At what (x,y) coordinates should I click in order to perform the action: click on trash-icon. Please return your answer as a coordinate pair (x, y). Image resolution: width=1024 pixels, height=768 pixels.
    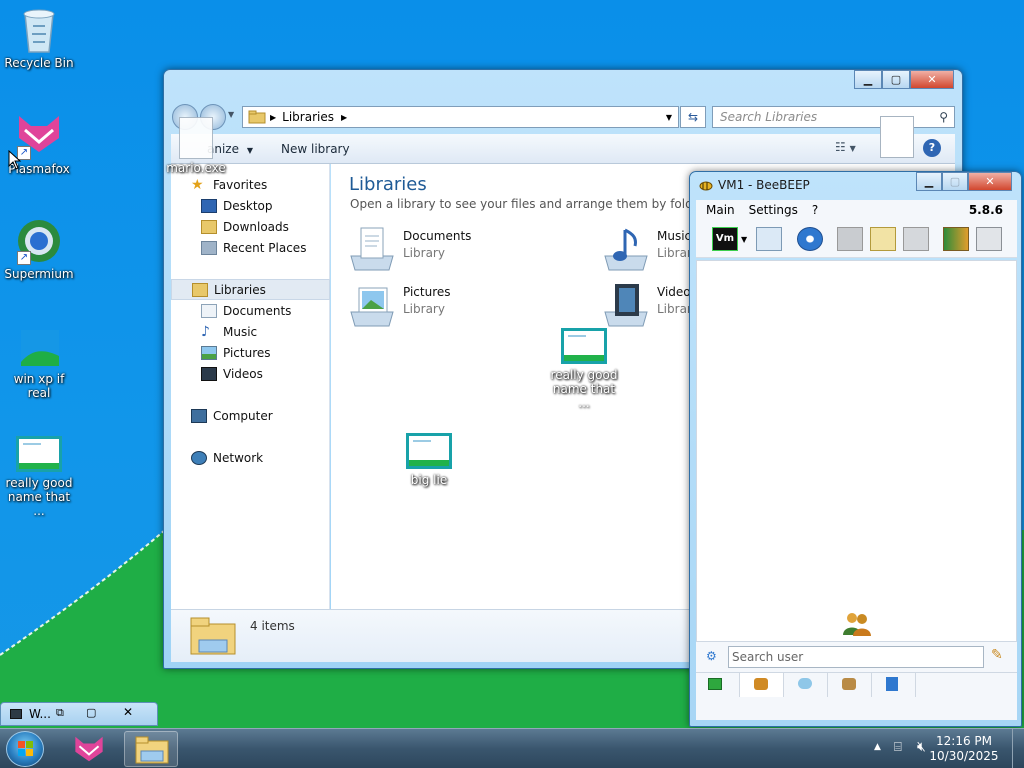
    Looking at the image, I should click on (989, 239).